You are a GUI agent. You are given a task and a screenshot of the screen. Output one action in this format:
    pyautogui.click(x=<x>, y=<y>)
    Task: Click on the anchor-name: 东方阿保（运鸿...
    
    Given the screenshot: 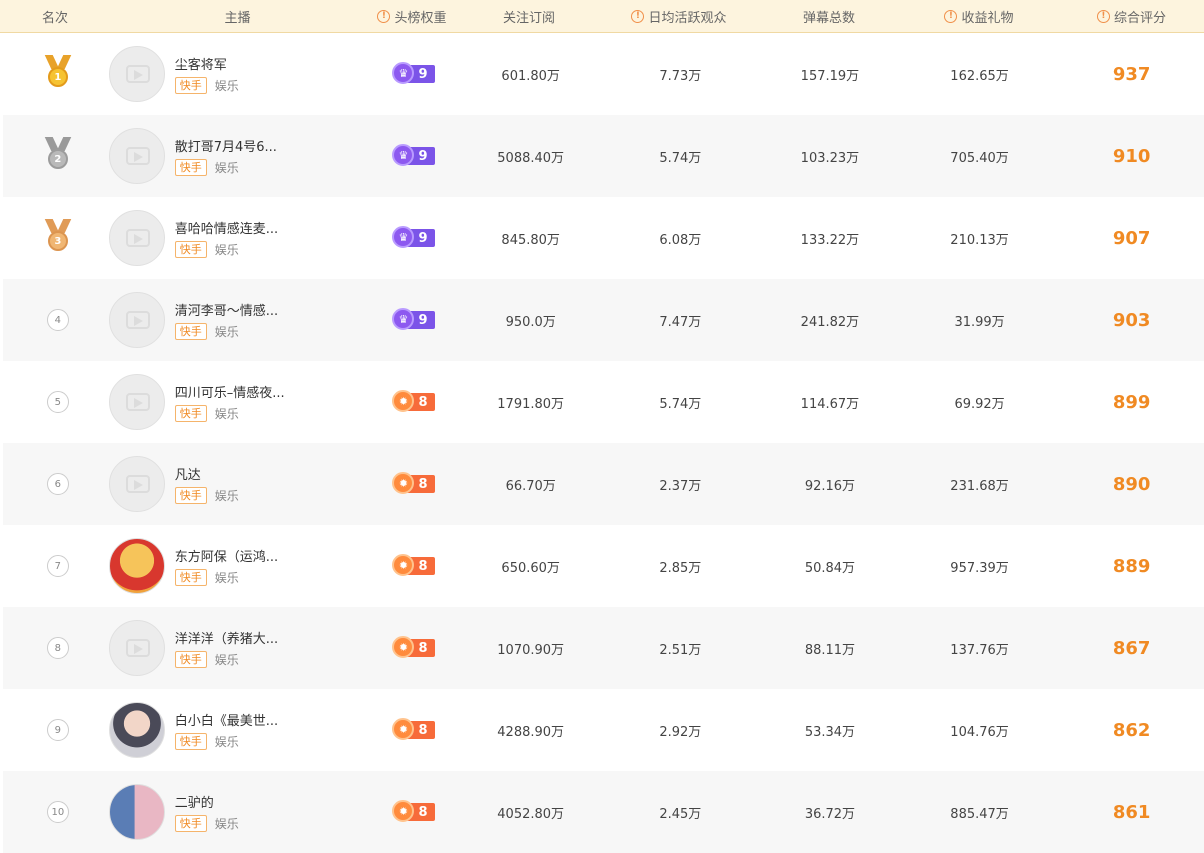 What is the action you would take?
    pyautogui.click(x=226, y=555)
    